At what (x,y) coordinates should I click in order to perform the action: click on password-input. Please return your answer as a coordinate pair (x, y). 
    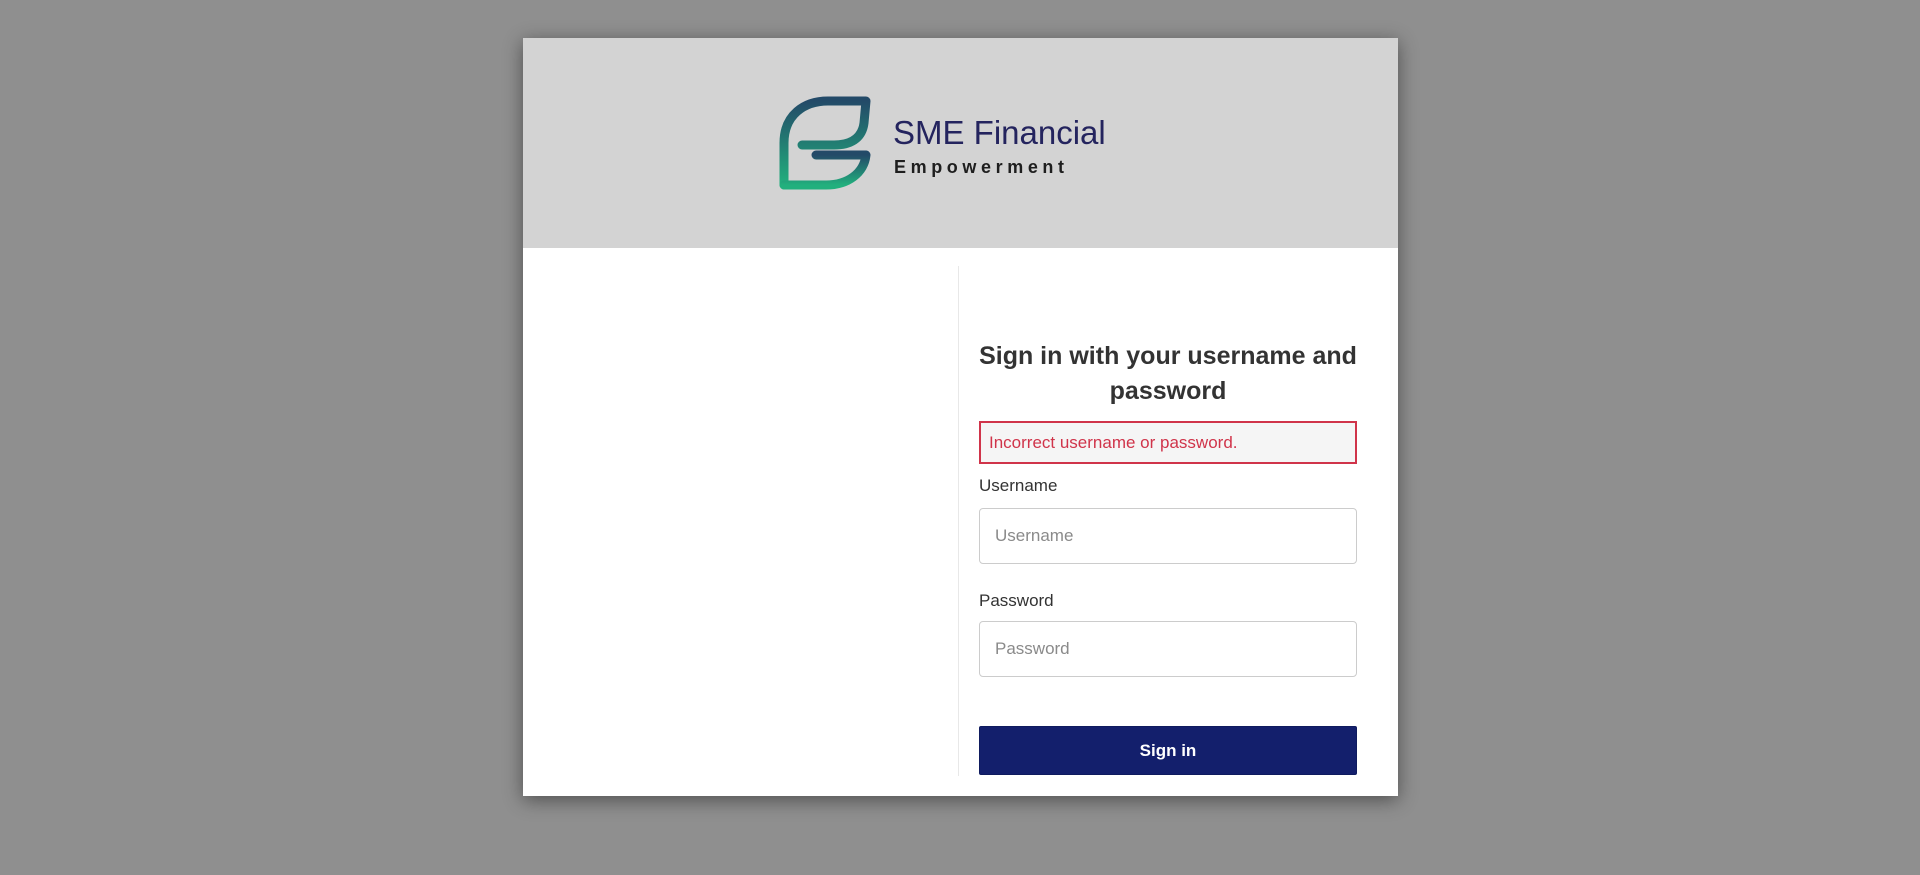
    Looking at the image, I should click on (1168, 649).